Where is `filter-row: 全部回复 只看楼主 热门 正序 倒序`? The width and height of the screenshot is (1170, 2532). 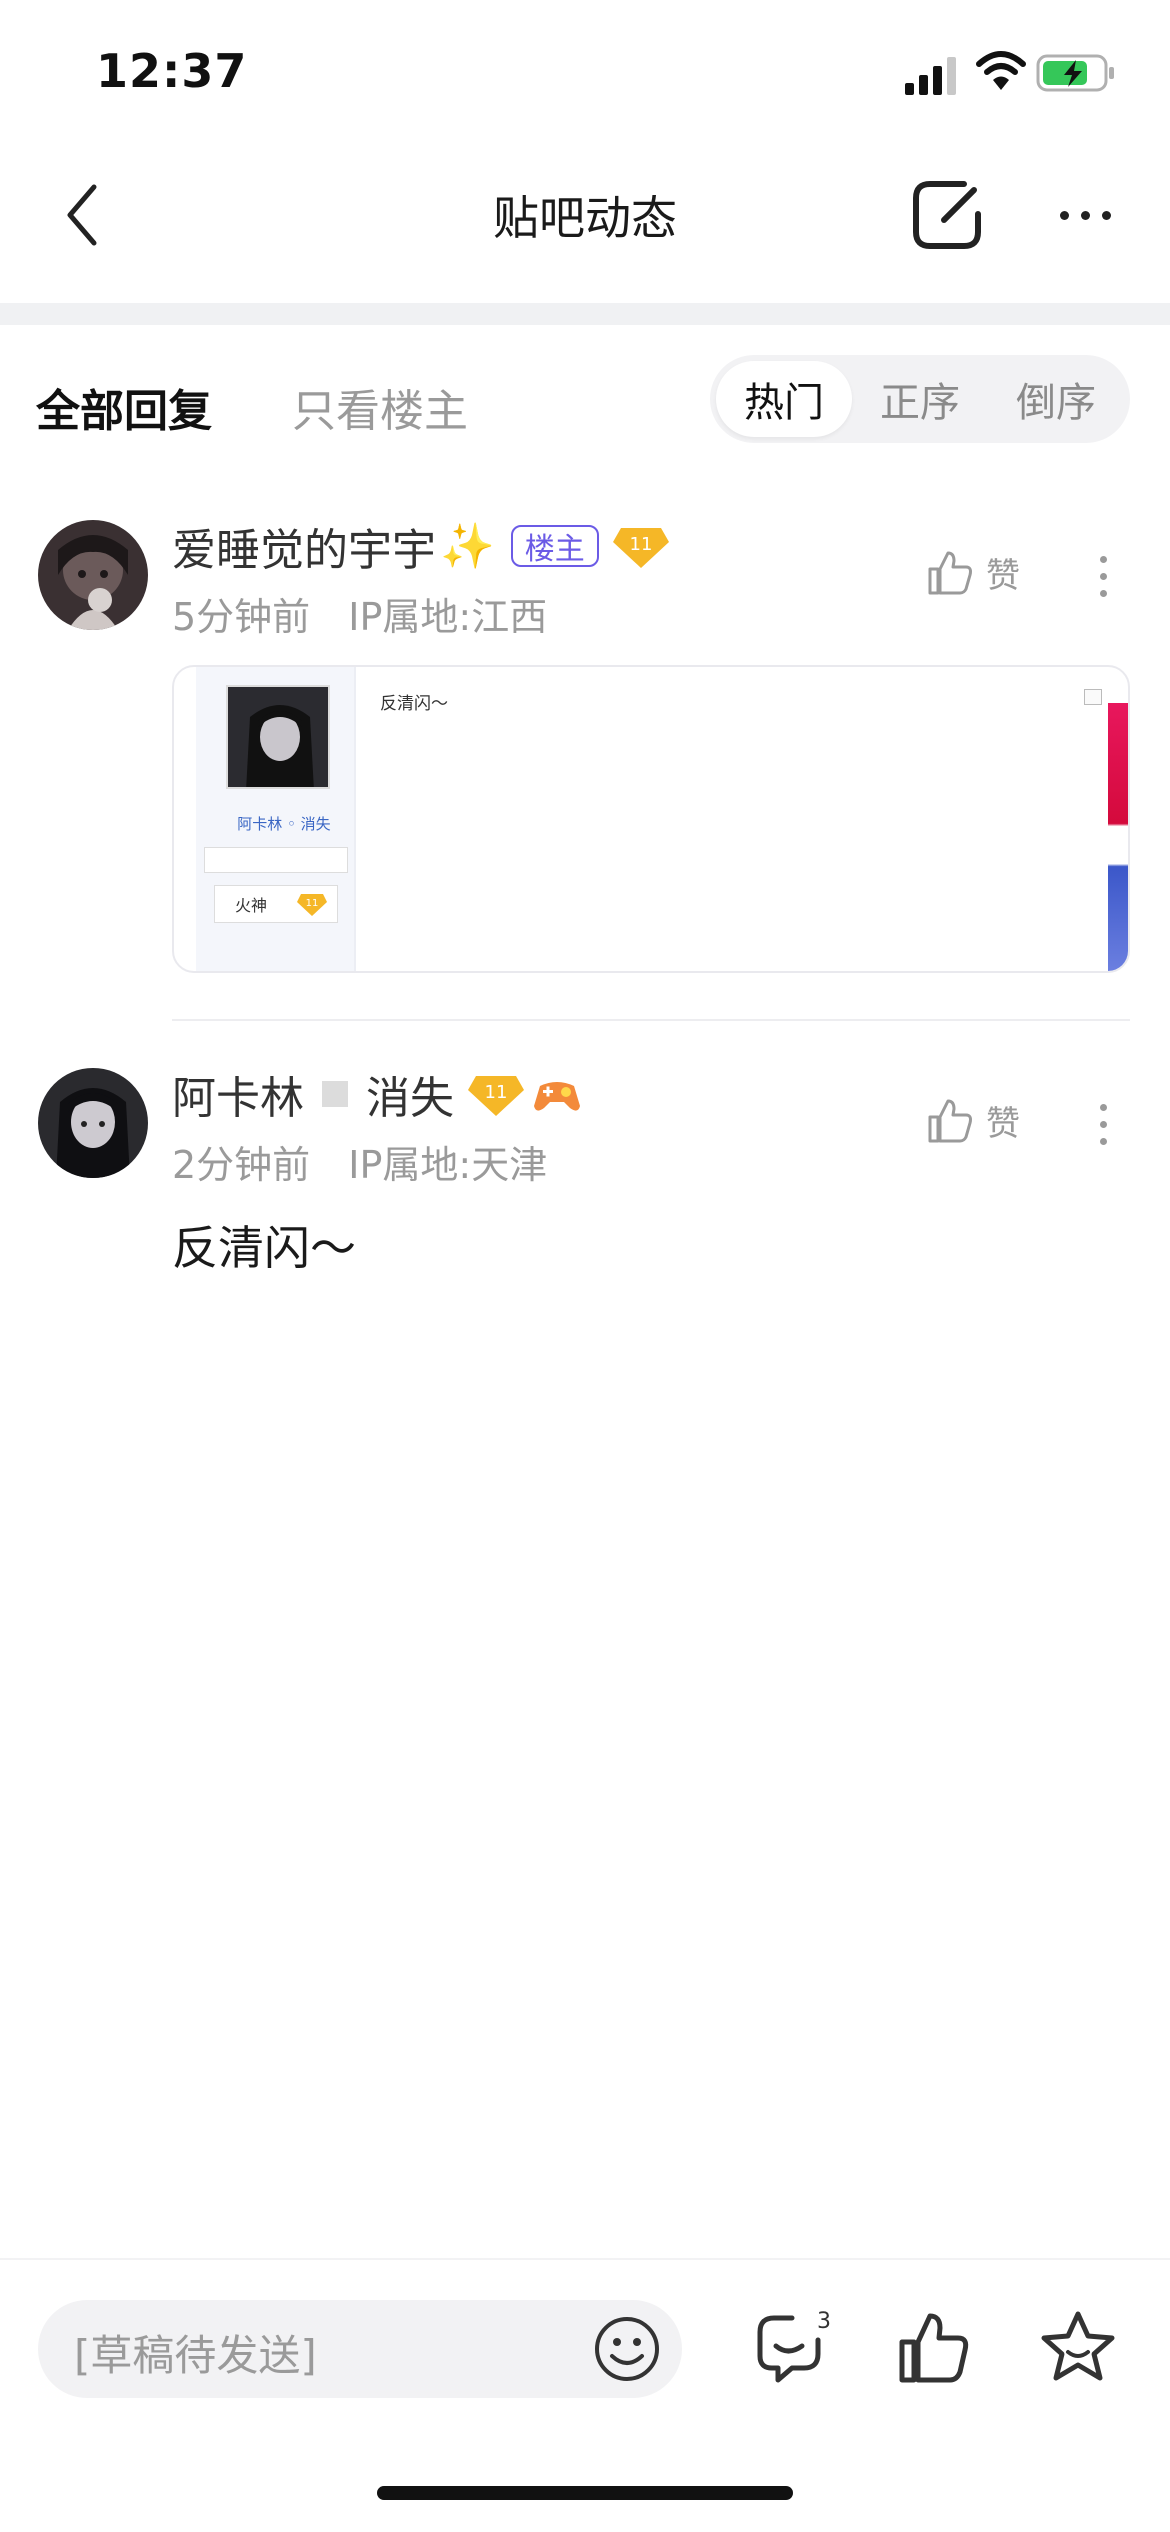 filter-row: 全部回复 只看楼主 热门 正序 倒序 is located at coordinates (585, 400).